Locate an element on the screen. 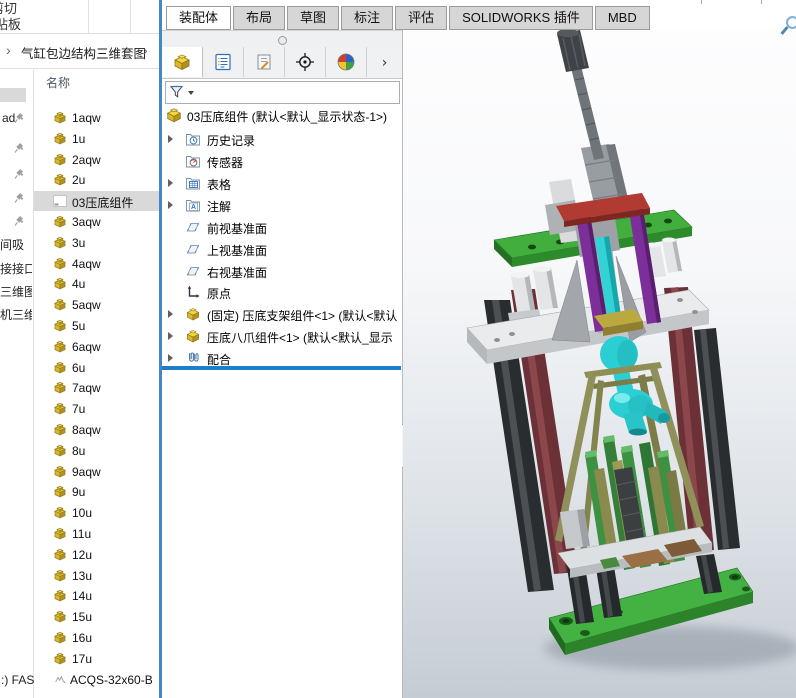 The image size is (796, 698). nav-folder-item: 三维图 is located at coordinates (16, 291).